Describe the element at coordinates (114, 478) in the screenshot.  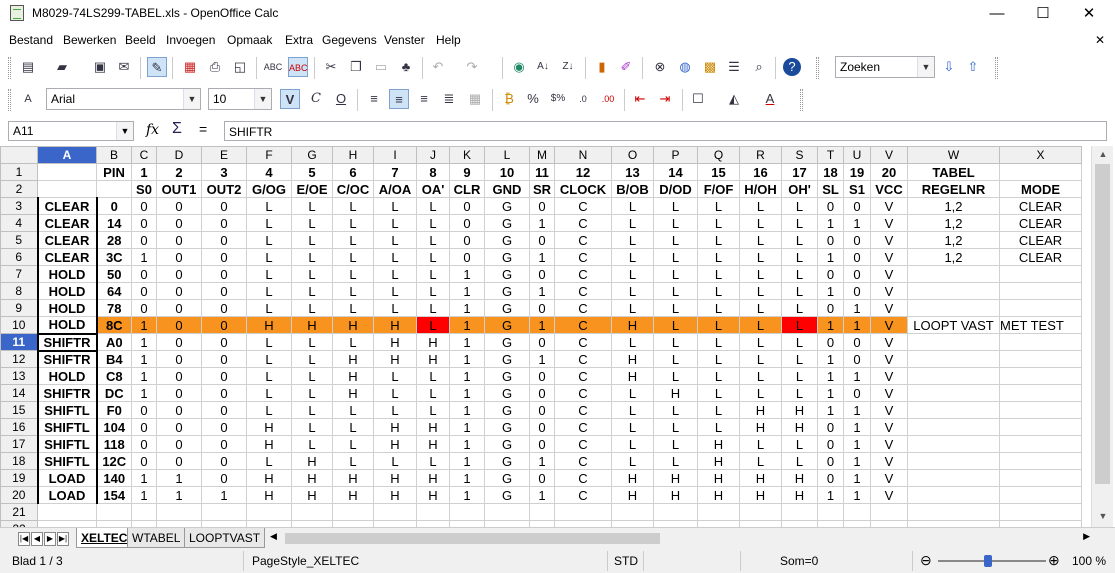
I see `cell: 140` at that location.